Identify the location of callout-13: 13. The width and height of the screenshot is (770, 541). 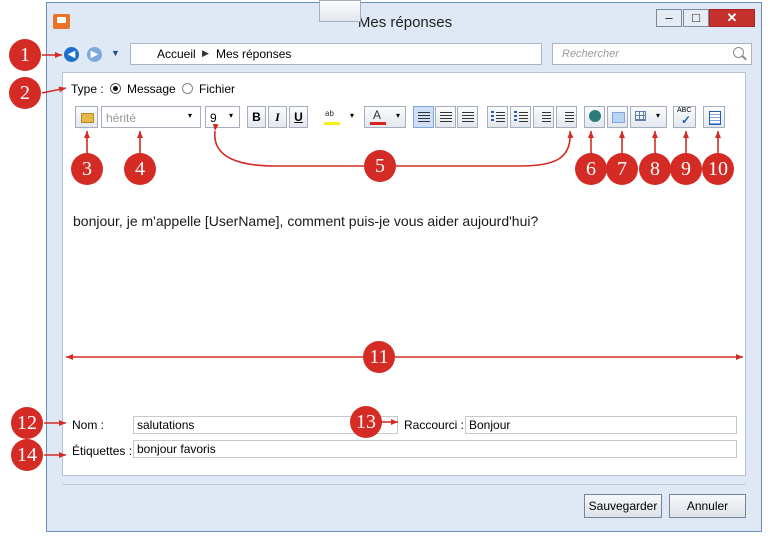
(366, 422).